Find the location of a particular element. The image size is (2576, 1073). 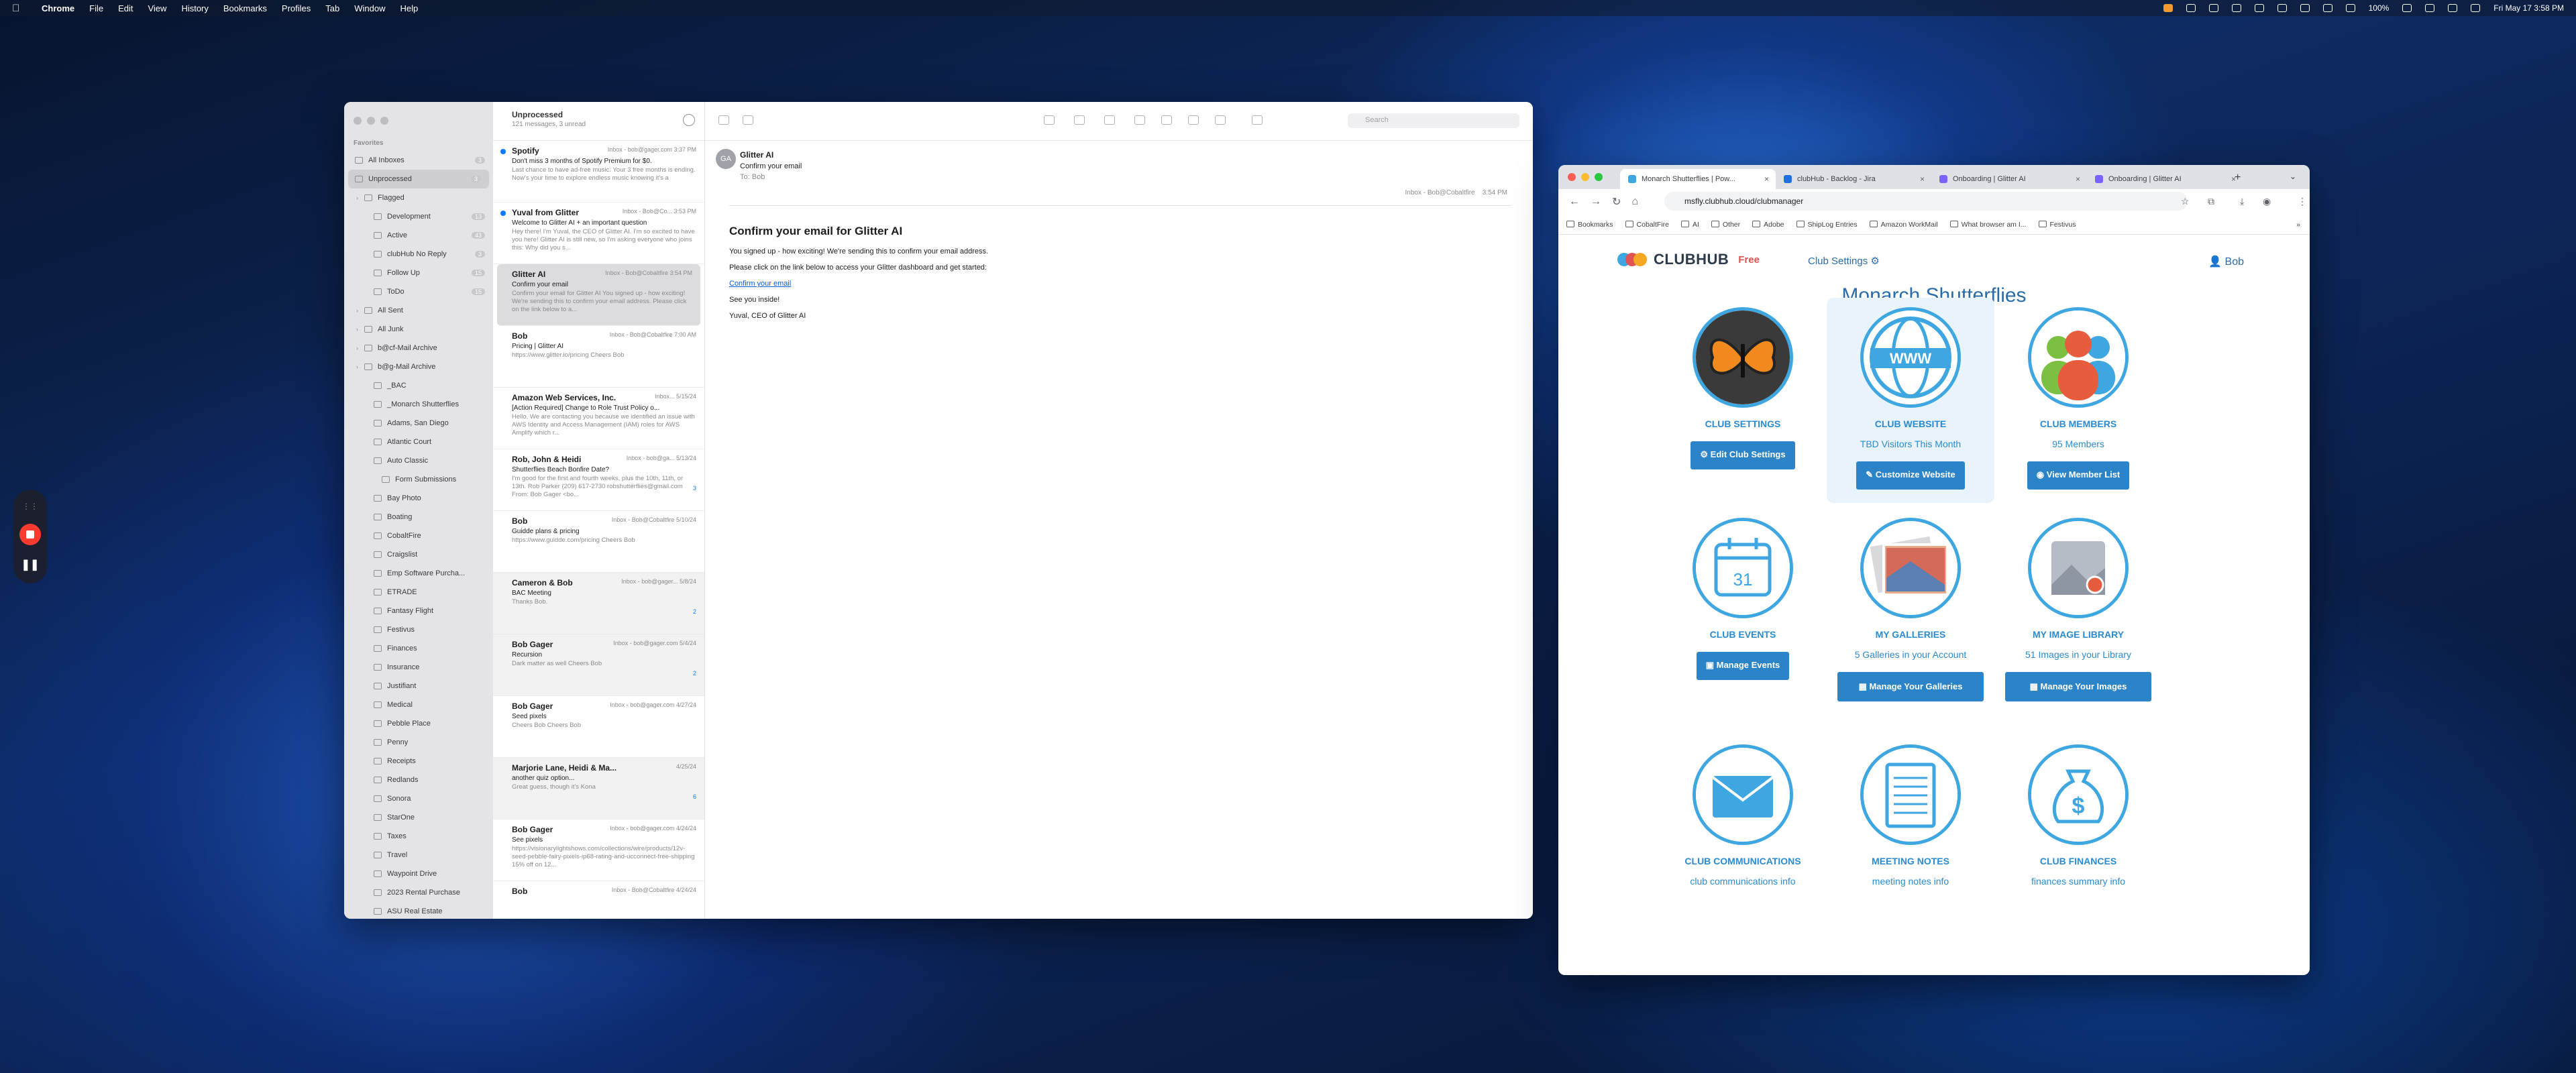

notepad-icon is located at coordinates (1910, 794).